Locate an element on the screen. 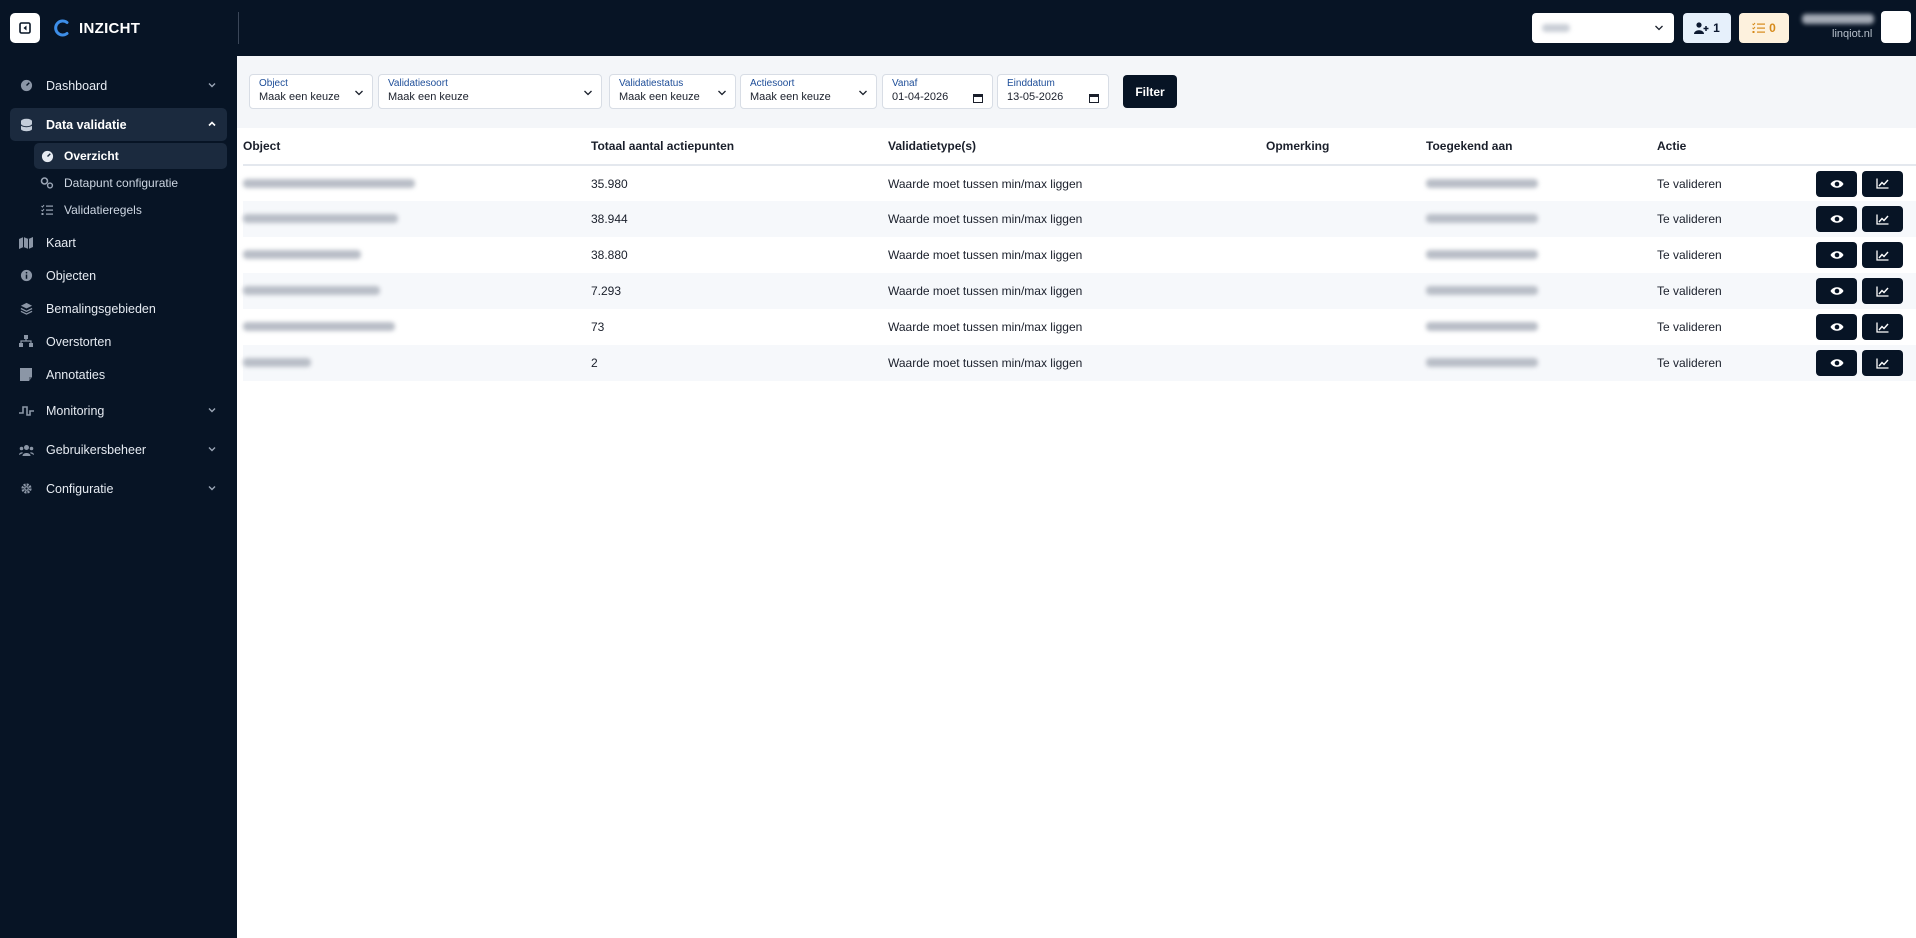 Image resolution: width=1916 pixels, height=938 pixels. validatiestatus-filter-select: Validatiestatus Maak een keuze is located at coordinates (672, 91).